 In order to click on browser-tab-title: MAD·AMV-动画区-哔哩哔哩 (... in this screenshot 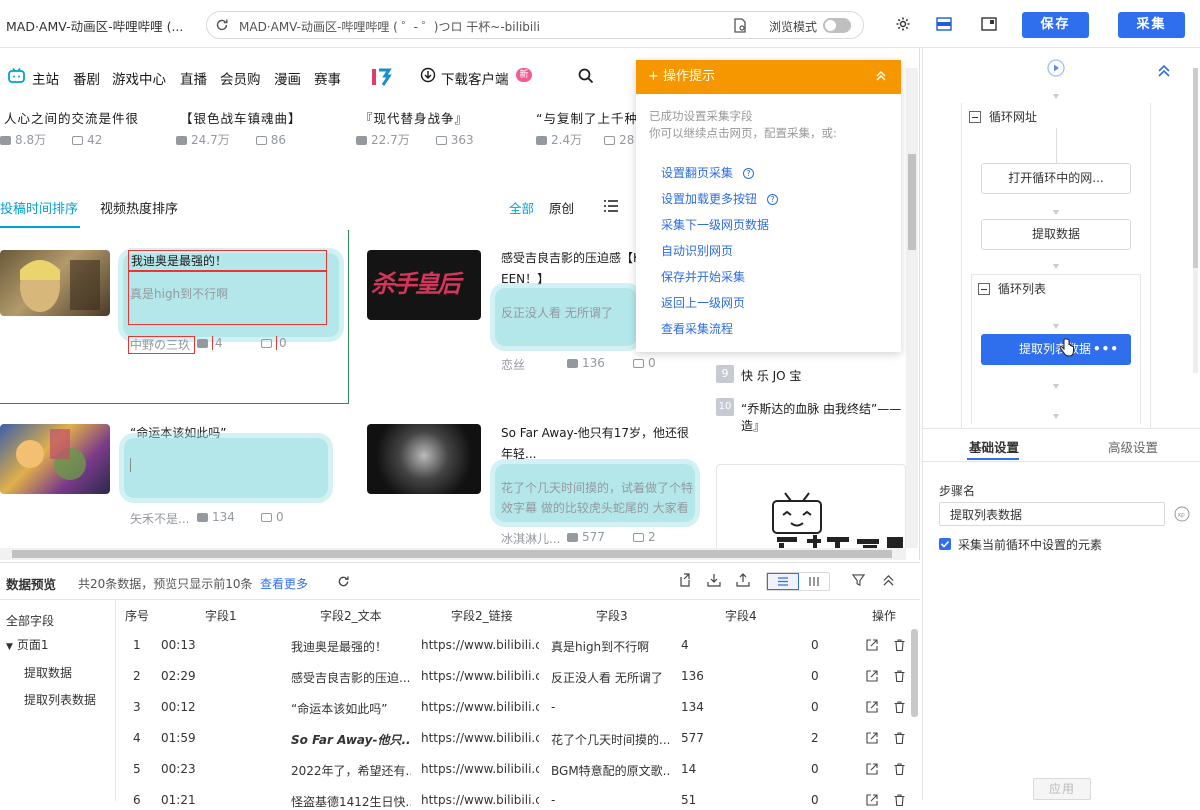, I will do `click(94, 25)`.